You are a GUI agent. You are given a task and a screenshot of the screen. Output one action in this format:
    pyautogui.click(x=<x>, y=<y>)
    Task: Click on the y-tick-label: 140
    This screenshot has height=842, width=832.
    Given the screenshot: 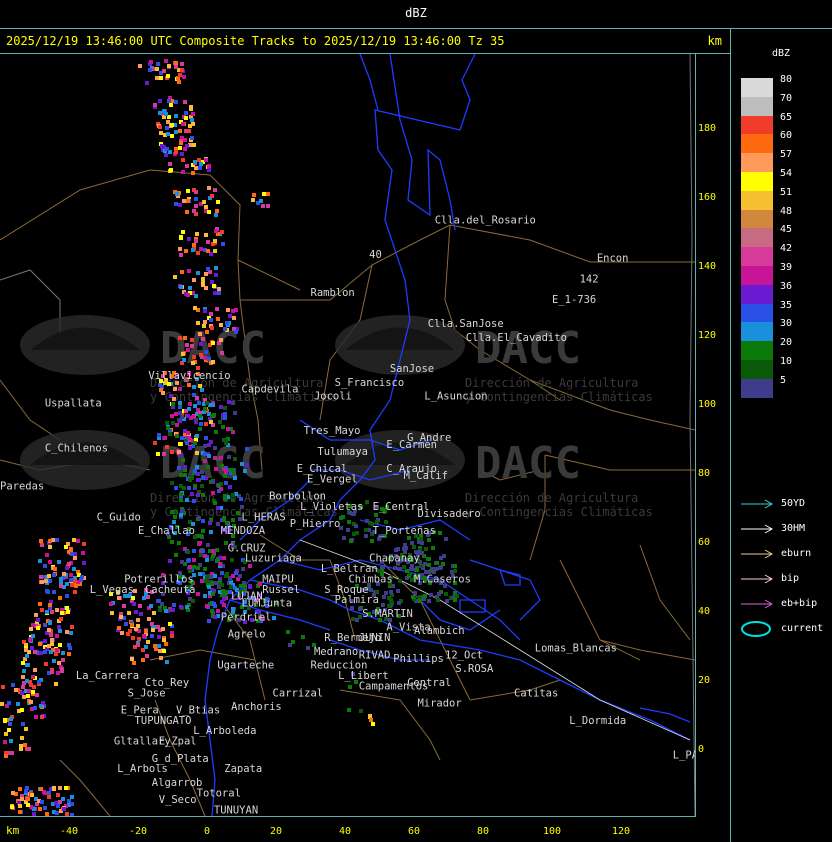 What is the action you would take?
    pyautogui.click(x=707, y=266)
    